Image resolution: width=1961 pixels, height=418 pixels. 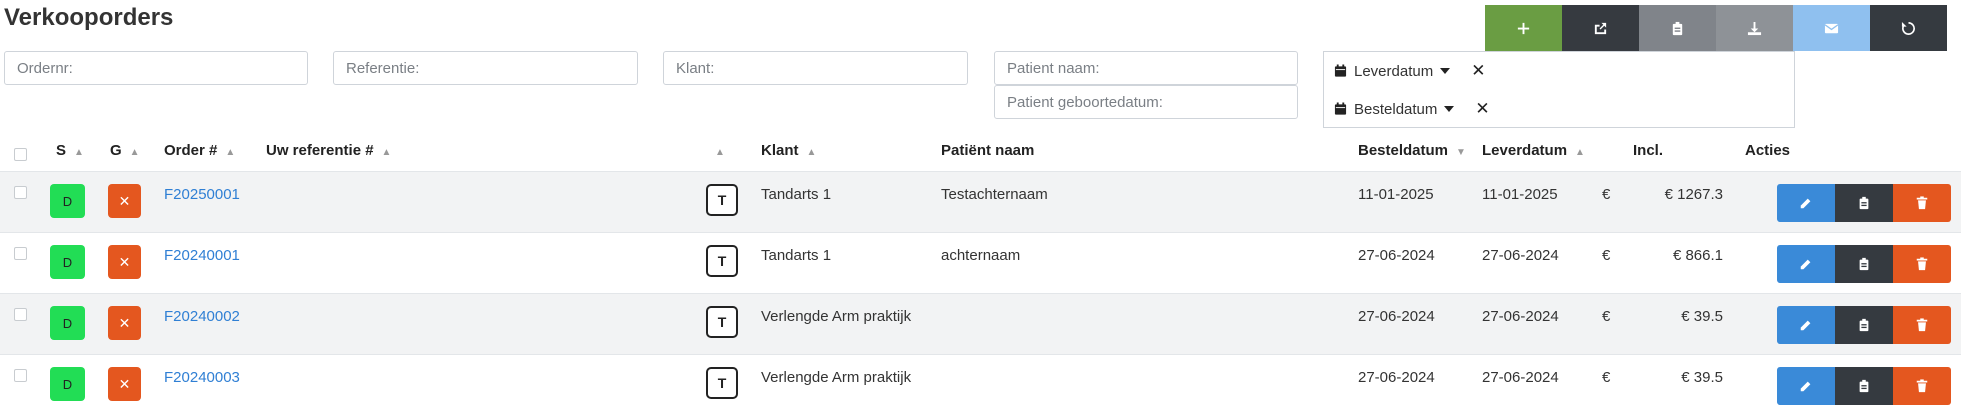 What do you see at coordinates (202, 316) in the screenshot?
I see `order-link: F20240002` at bounding box center [202, 316].